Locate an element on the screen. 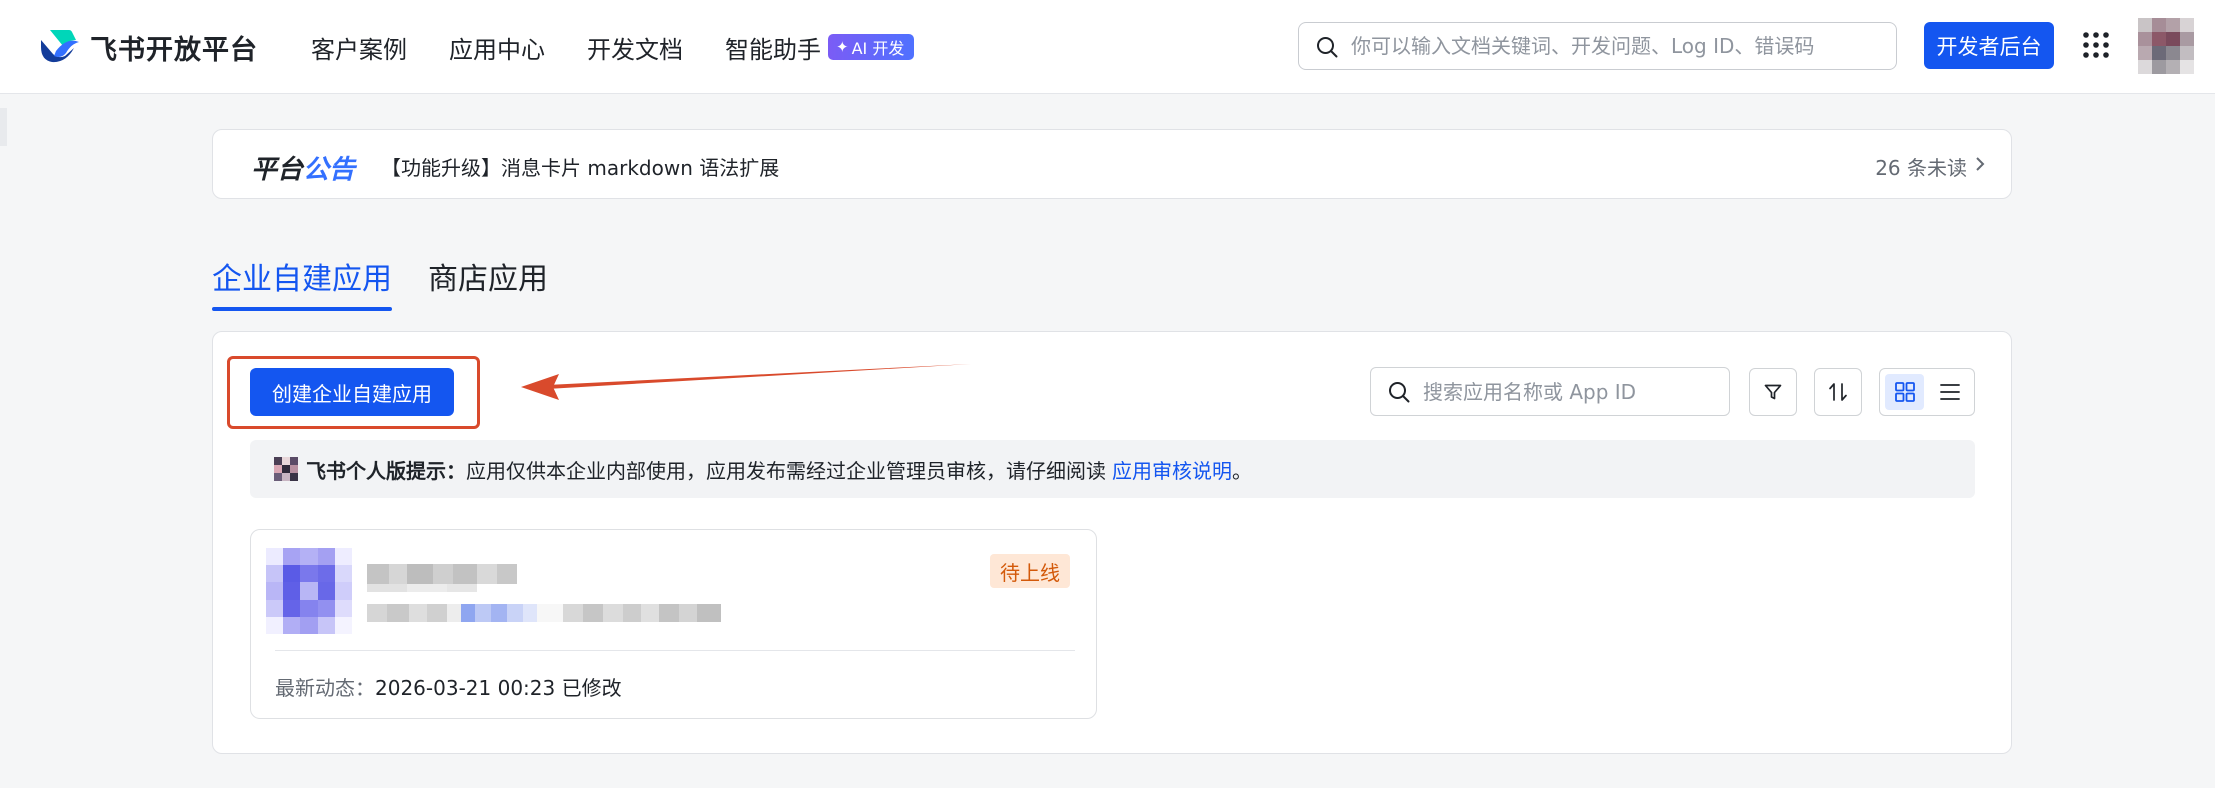  grid-view-icon is located at coordinates (1904, 392).